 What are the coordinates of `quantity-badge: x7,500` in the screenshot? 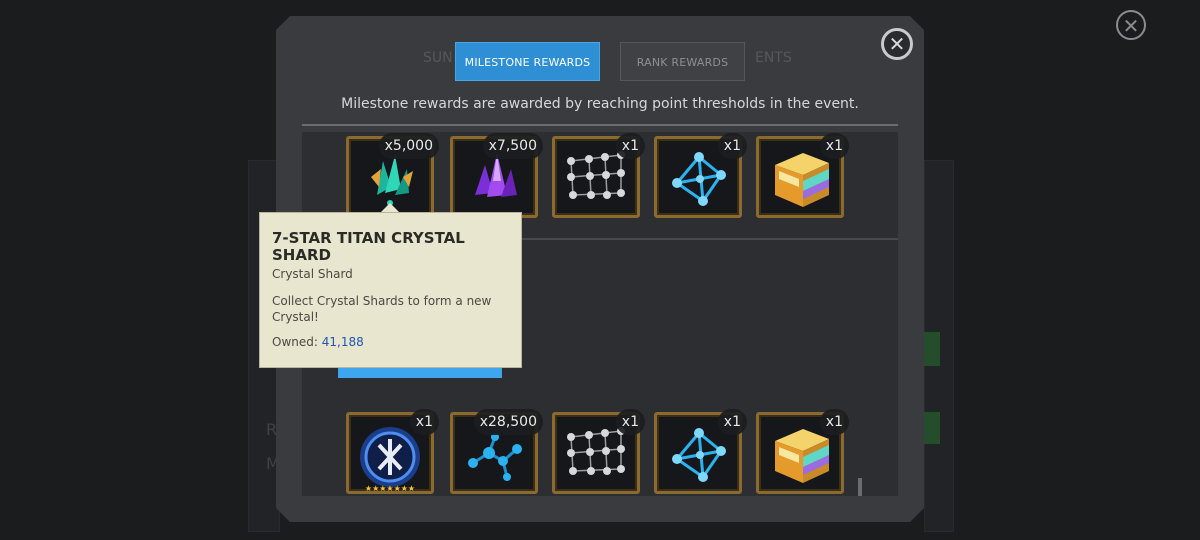 It's located at (512, 146).